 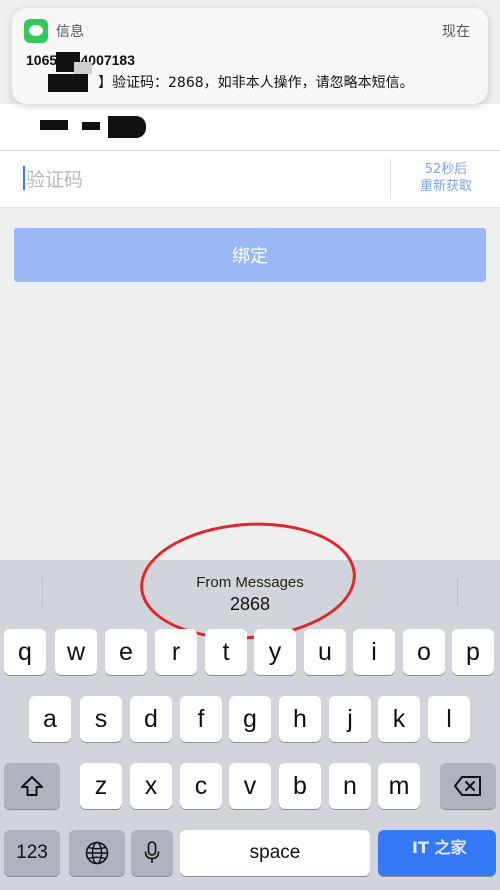 I want to click on resend-countdown: 52秒后, so click(x=446, y=169).